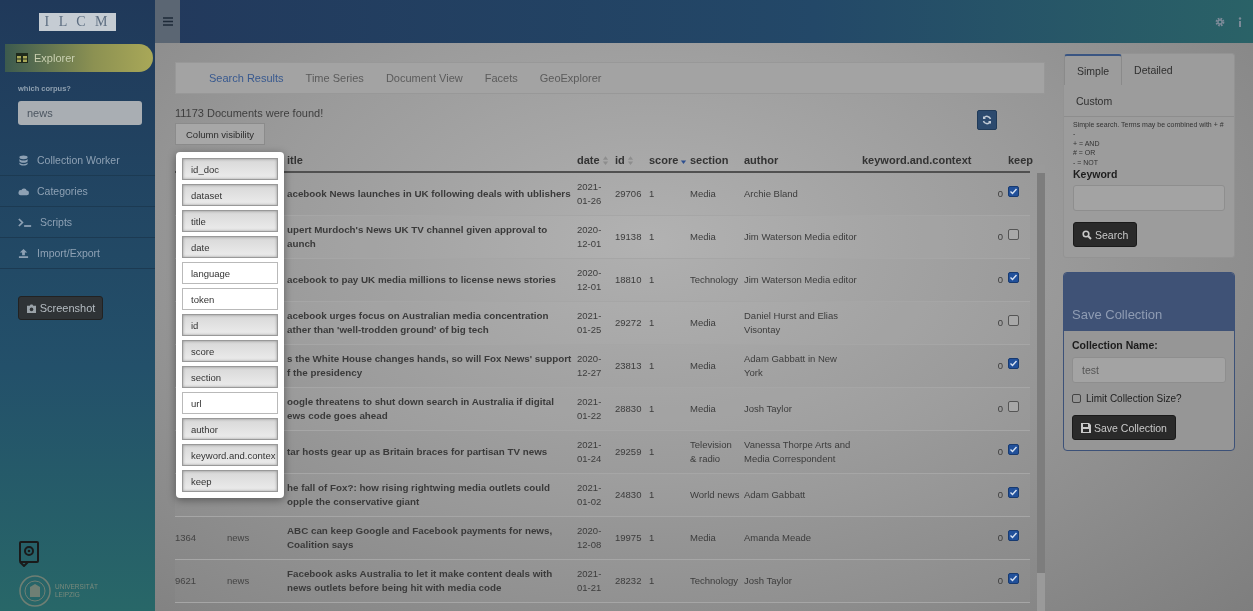 The width and height of the screenshot is (1253, 611). Describe the element at coordinates (420, 408) in the screenshot. I see `table-cell: oogle threatens to shut down search in Australia if digital ews code goes ahead` at that location.